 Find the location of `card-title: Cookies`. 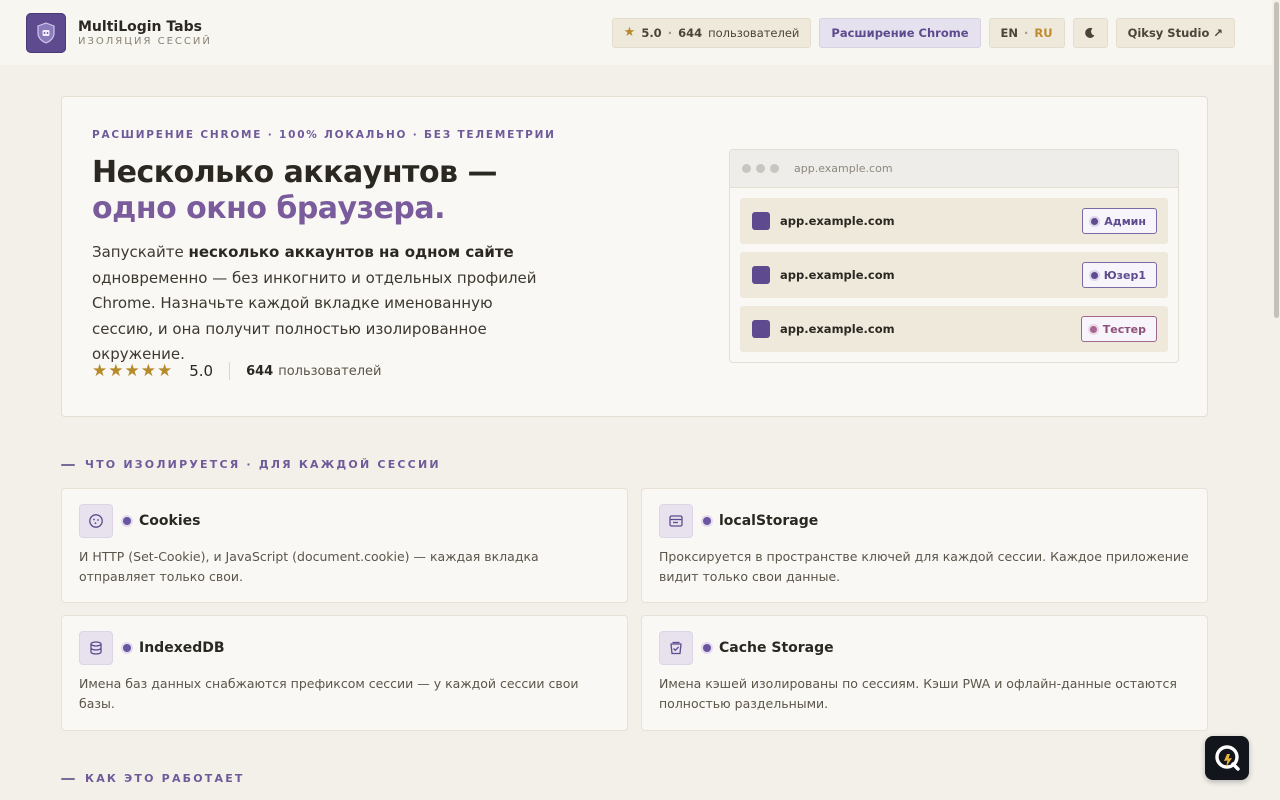

card-title: Cookies is located at coordinates (170, 521).